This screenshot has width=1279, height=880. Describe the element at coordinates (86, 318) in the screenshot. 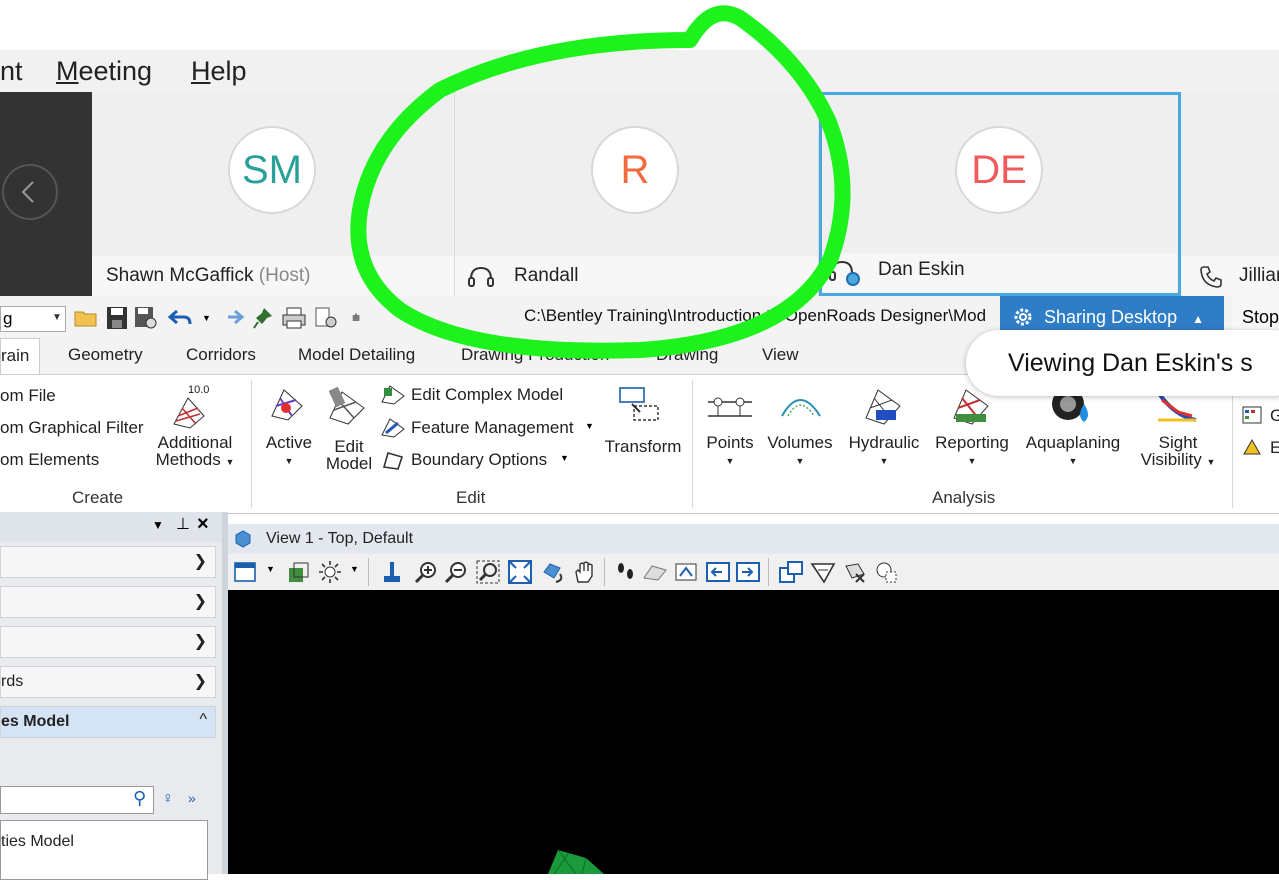

I see `folder-icon` at that location.